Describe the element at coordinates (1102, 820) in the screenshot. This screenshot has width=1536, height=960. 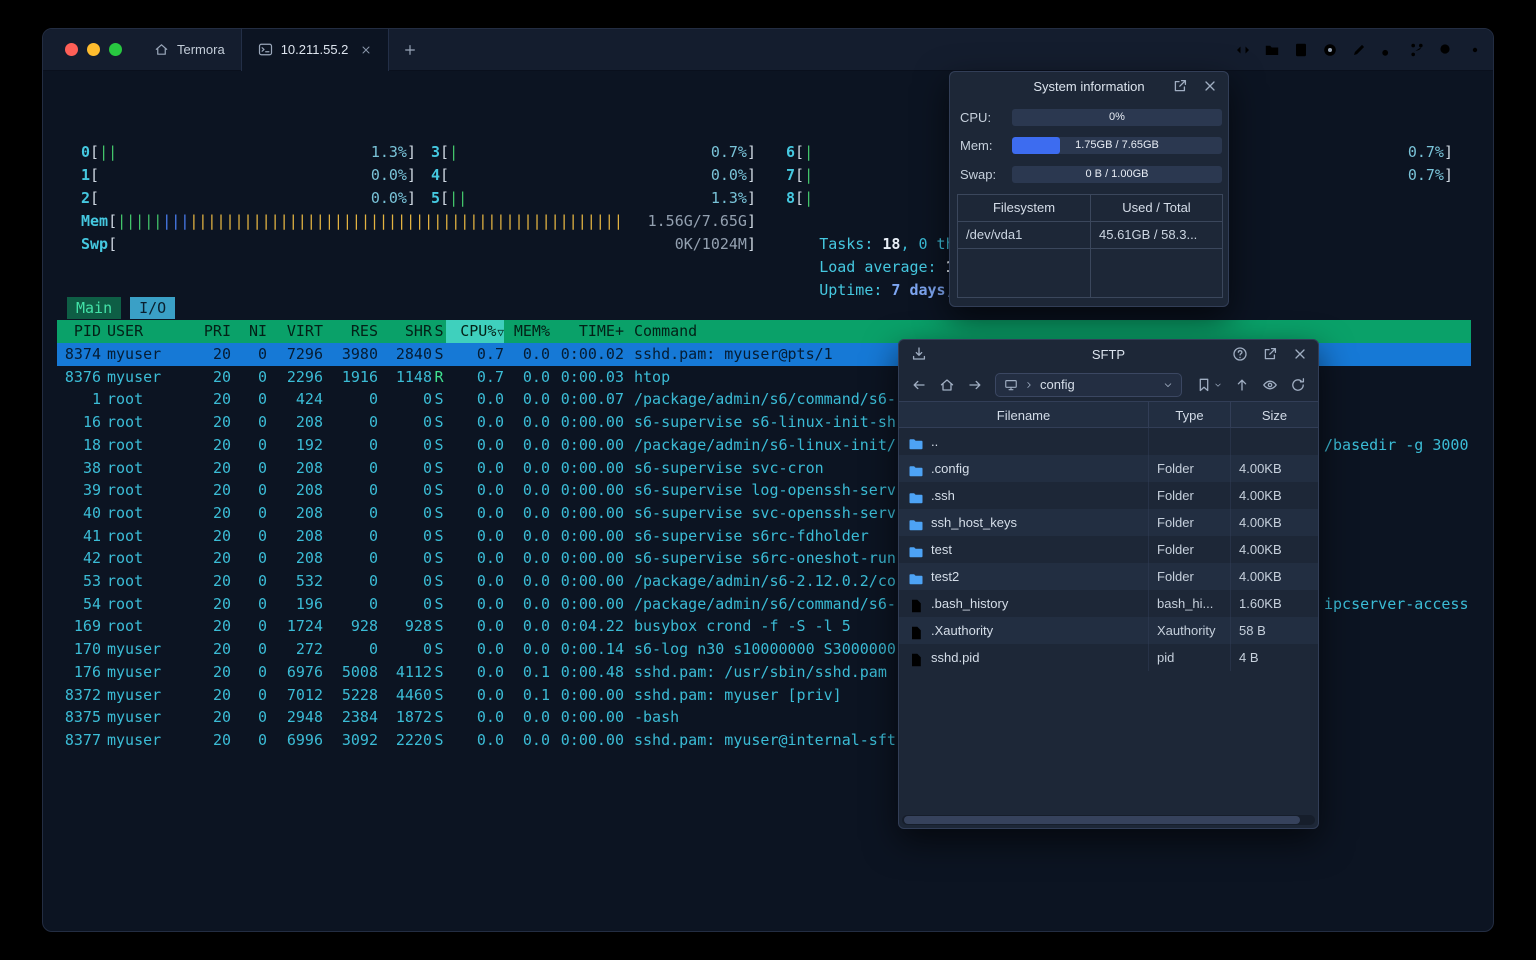
I see `scrollbar-thumb` at that location.